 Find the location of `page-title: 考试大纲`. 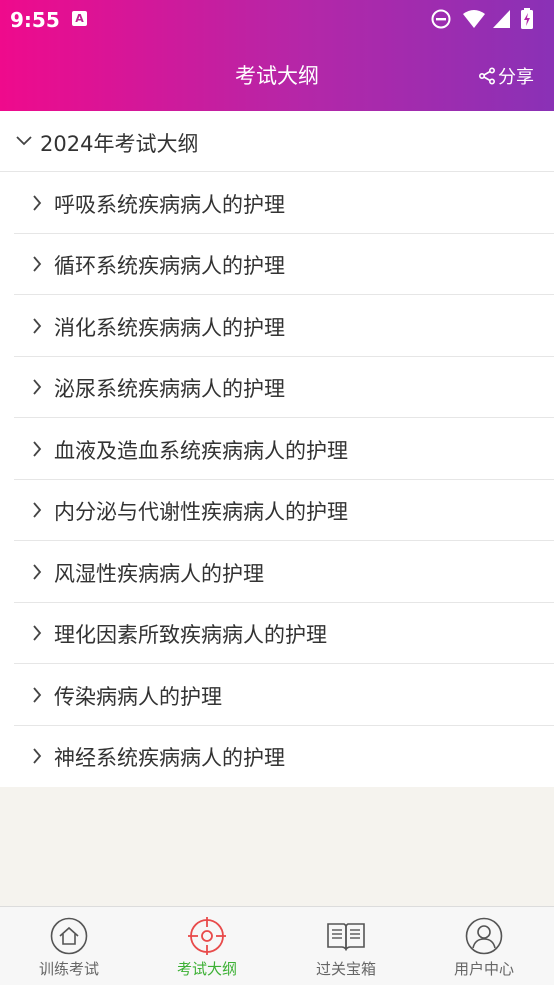

page-title: 考试大纲 is located at coordinates (277, 76).